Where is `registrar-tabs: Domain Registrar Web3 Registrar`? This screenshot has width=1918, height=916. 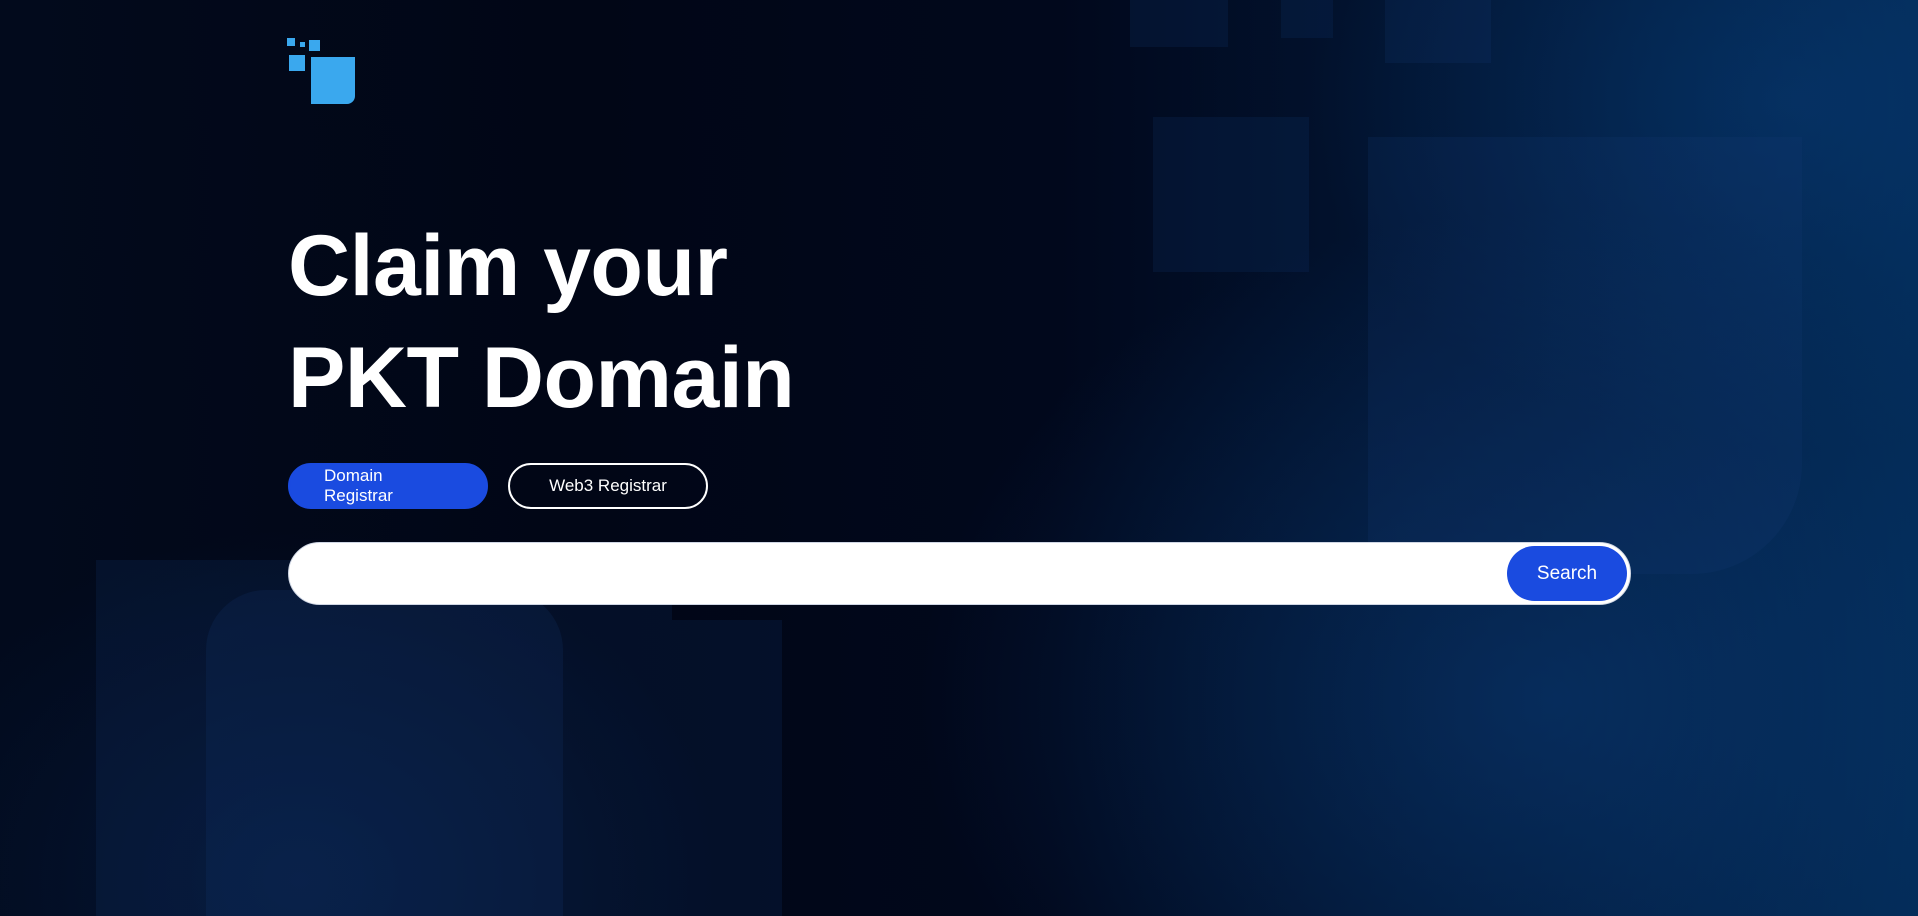 registrar-tabs: Domain Registrar Web3 Registrar is located at coordinates (960, 486).